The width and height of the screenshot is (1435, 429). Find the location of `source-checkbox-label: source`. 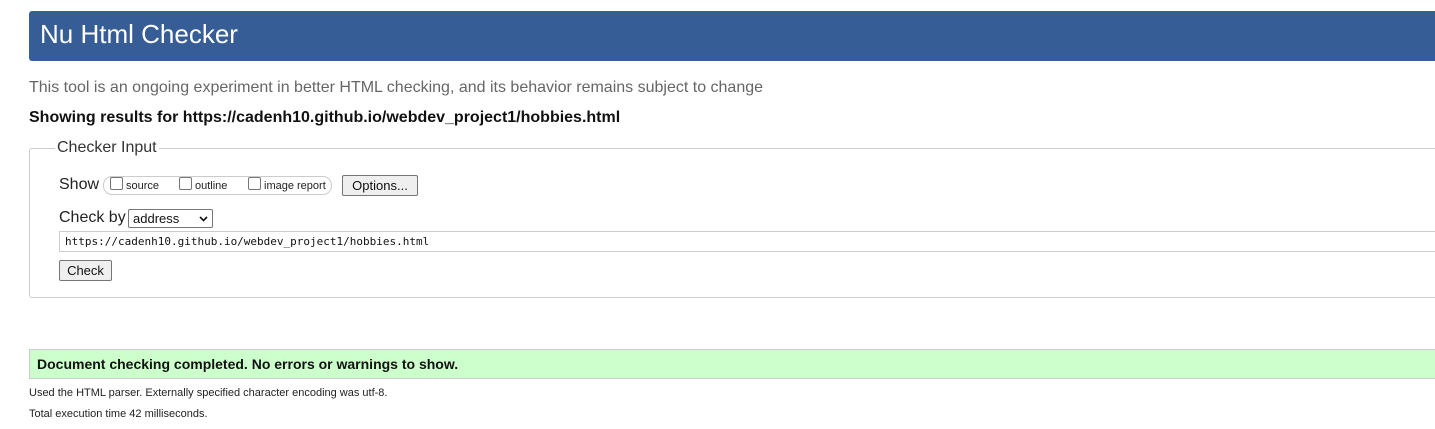

source-checkbox-label: source is located at coordinates (142, 186).